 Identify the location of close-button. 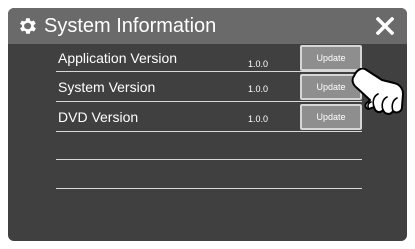
(385, 26).